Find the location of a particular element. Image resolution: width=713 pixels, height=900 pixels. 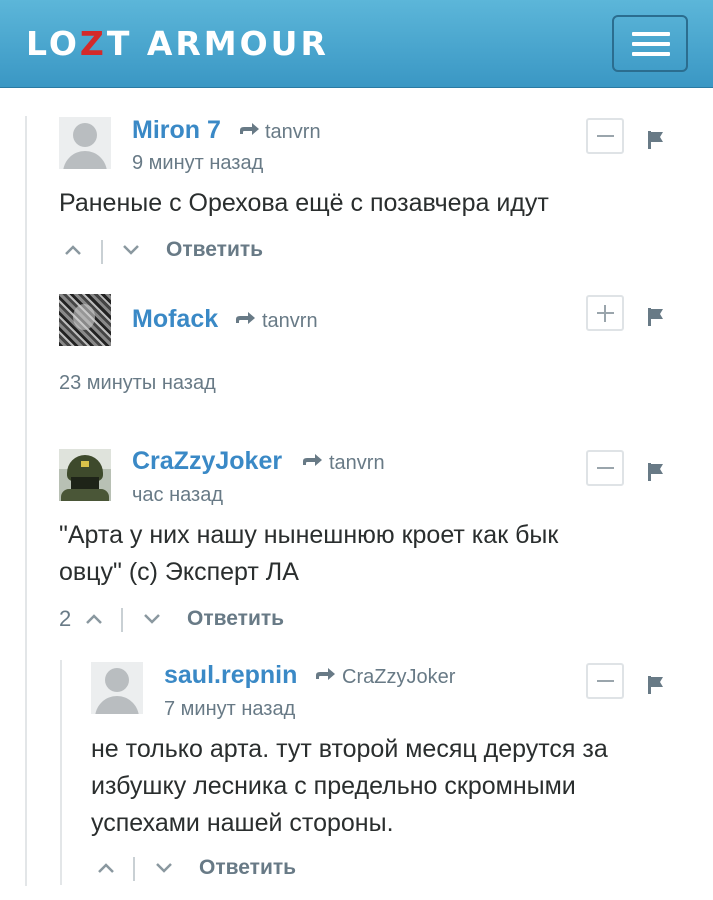

reply-to-user: CraZzyJoker is located at coordinates (398, 677).